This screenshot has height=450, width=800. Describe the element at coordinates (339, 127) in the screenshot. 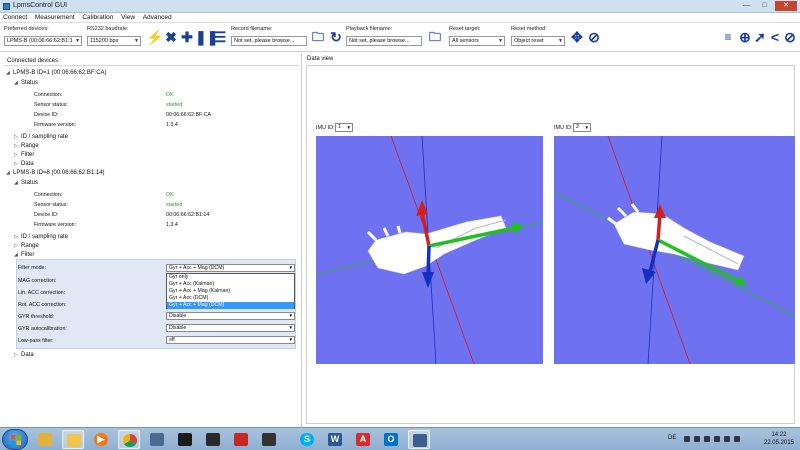

I see `imu-id-value: 1` at that location.